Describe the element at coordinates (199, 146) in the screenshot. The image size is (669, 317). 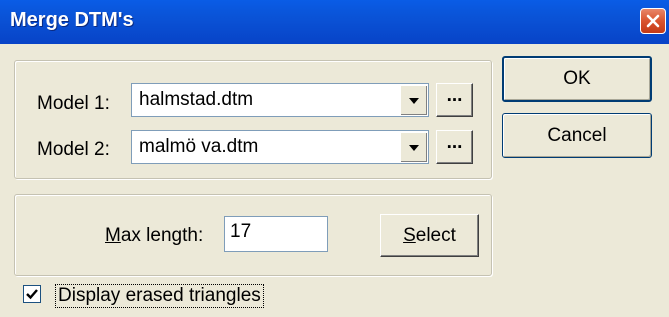
I see `model-2-value: malmö va.dtm` at that location.